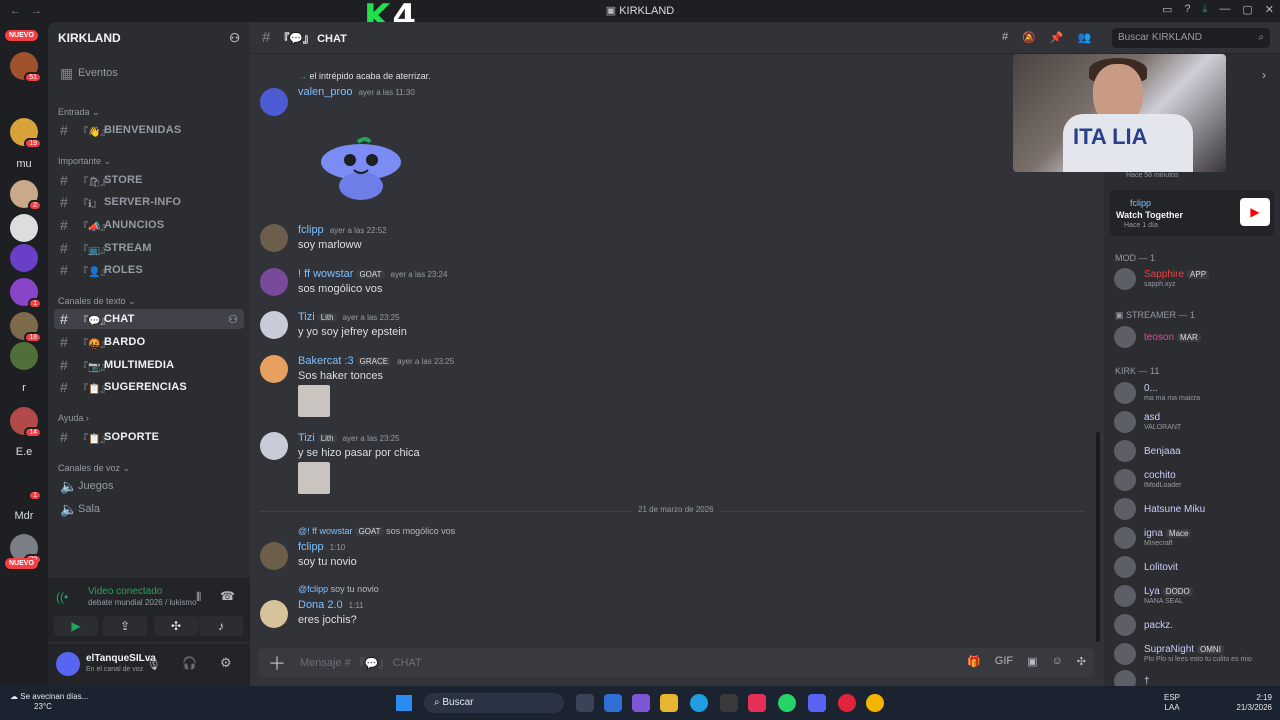  What do you see at coordinates (149, 202) in the screenshot?
I see `channel-server-info: # 『ℹ』 SERVER-INFO` at bounding box center [149, 202].